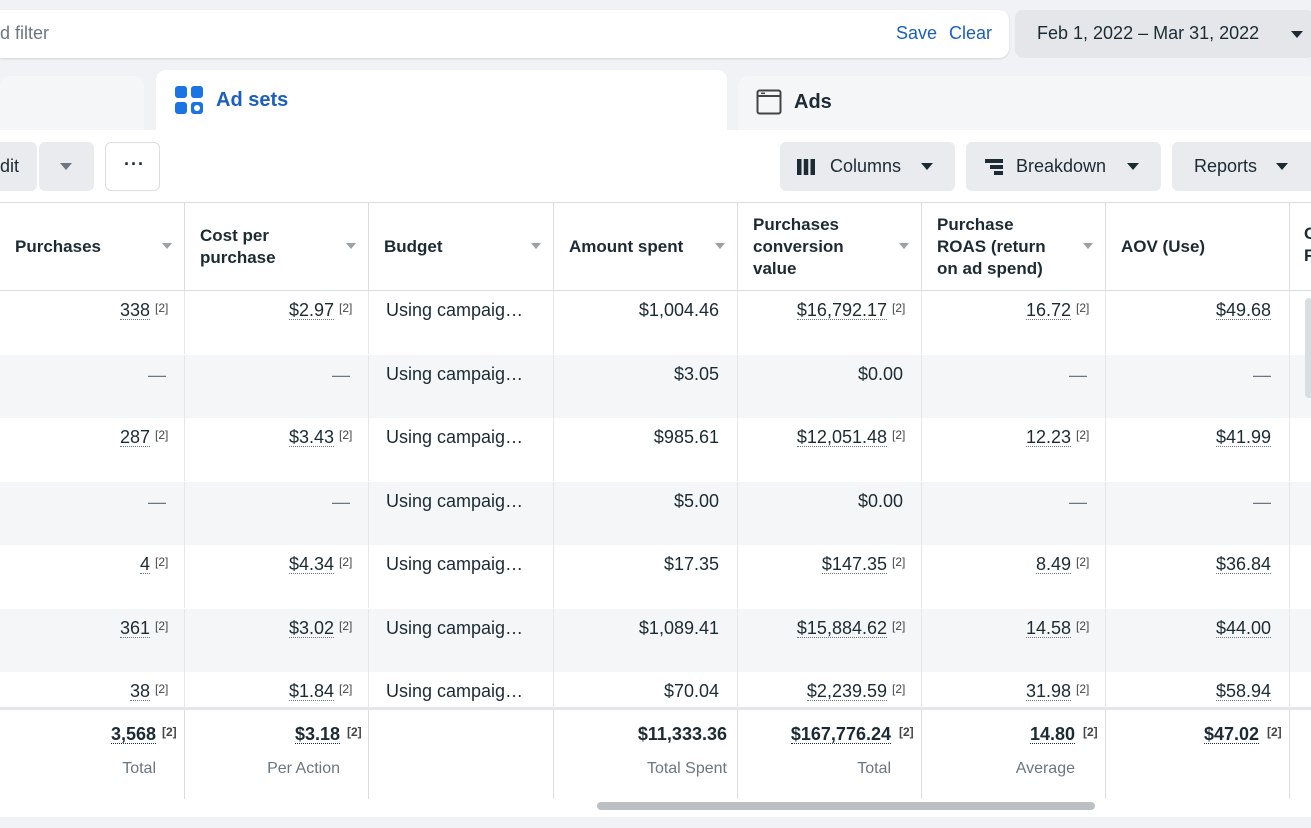 This screenshot has width=1311, height=828. I want to click on column-header-budget: Budget, so click(461, 247).